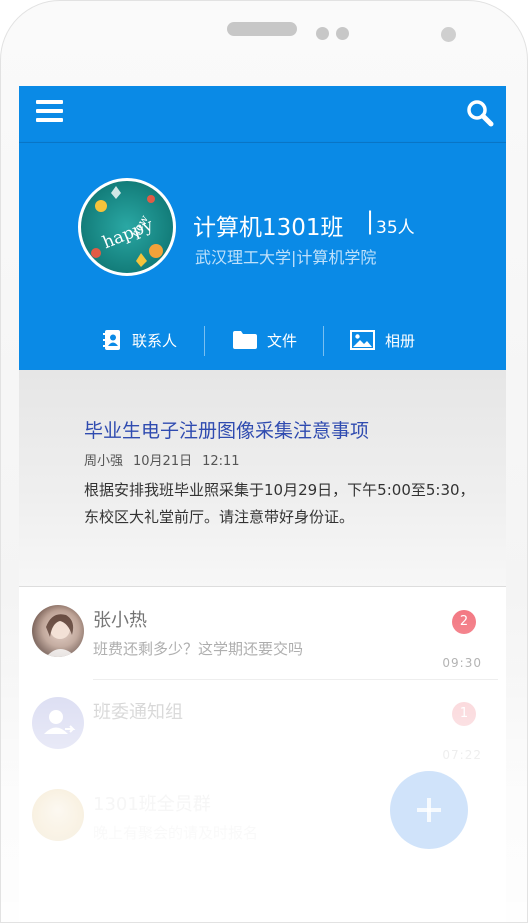 The image size is (528, 923). I want to click on chat-item: 班委通知组 1 07:22, so click(262, 726).